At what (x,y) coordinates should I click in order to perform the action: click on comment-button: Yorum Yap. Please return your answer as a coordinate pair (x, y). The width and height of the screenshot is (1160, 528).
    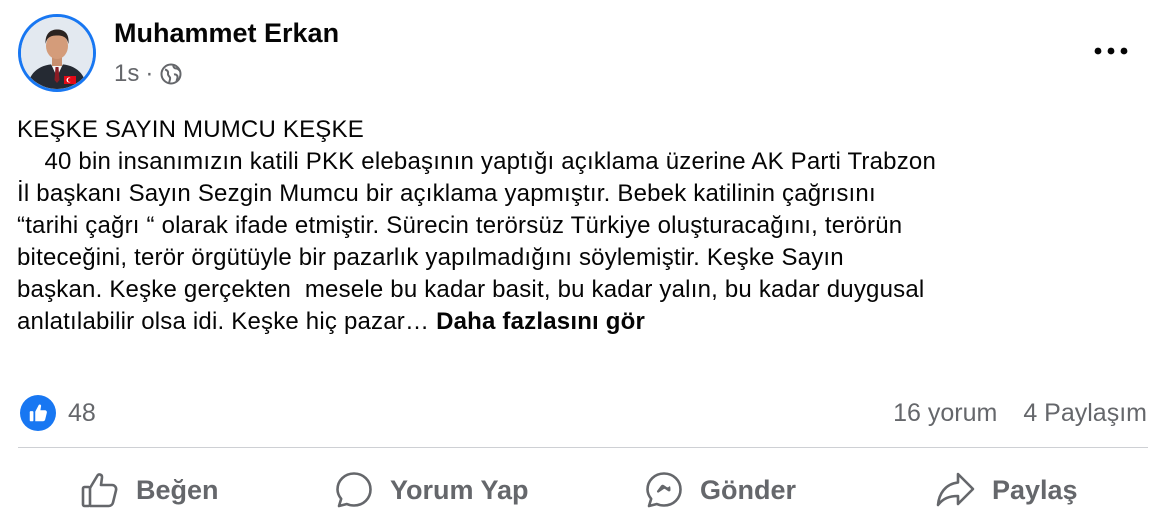
    Looking at the image, I should click on (431, 490).